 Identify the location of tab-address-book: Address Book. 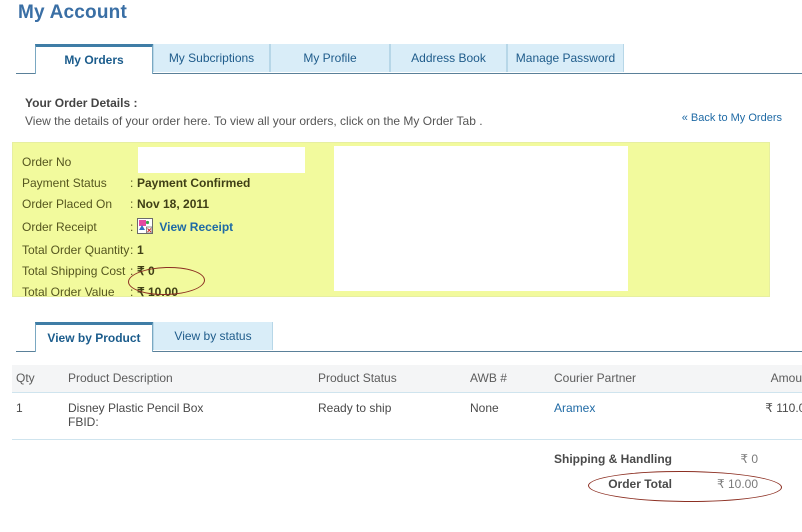
(448, 58).